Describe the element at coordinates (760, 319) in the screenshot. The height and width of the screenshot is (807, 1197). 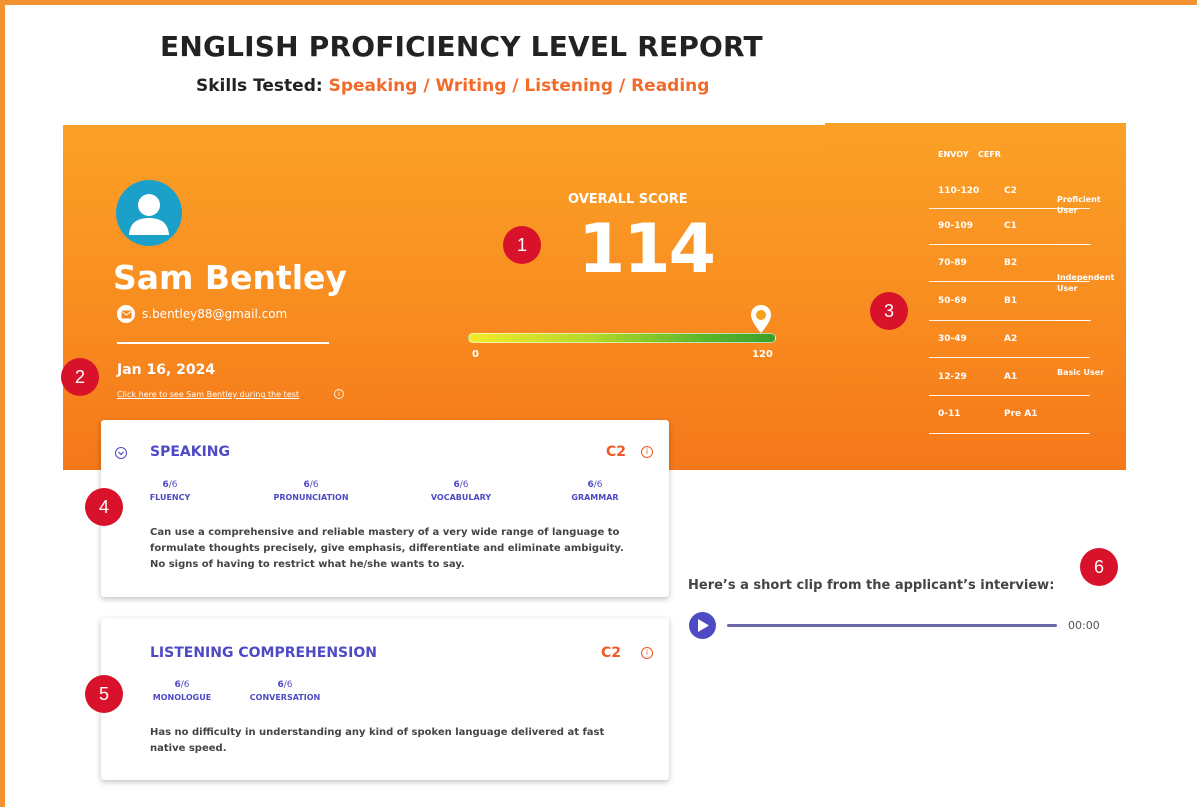
I see `location-pin-icon` at that location.